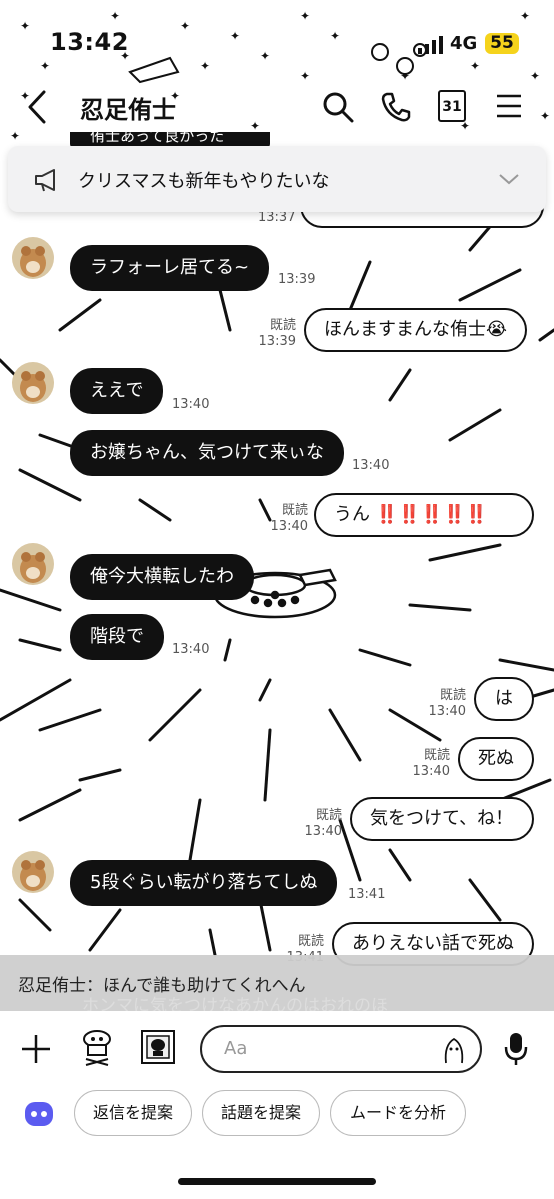 The width and height of the screenshot is (554, 1199). What do you see at coordinates (89, 42) in the screenshot?
I see `status-time: 13:42` at bounding box center [89, 42].